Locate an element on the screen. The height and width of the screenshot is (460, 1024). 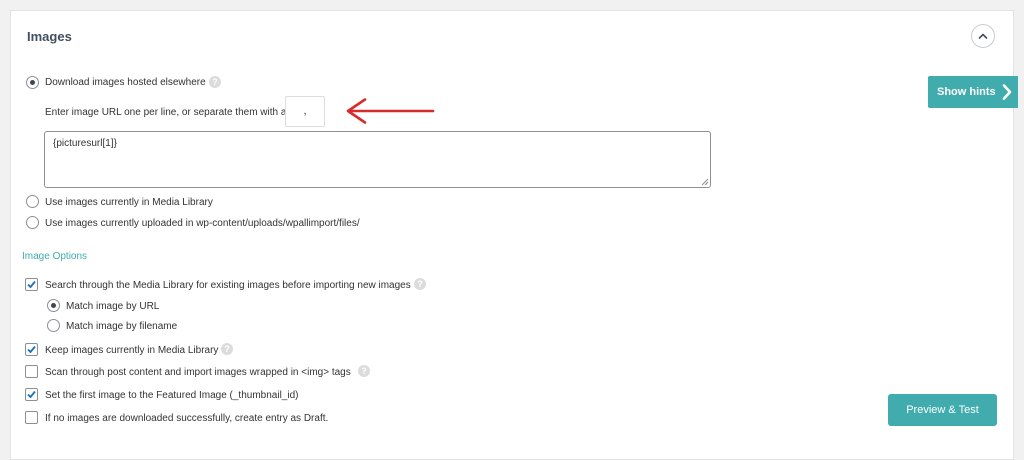
collapse-button is located at coordinates (983, 36).